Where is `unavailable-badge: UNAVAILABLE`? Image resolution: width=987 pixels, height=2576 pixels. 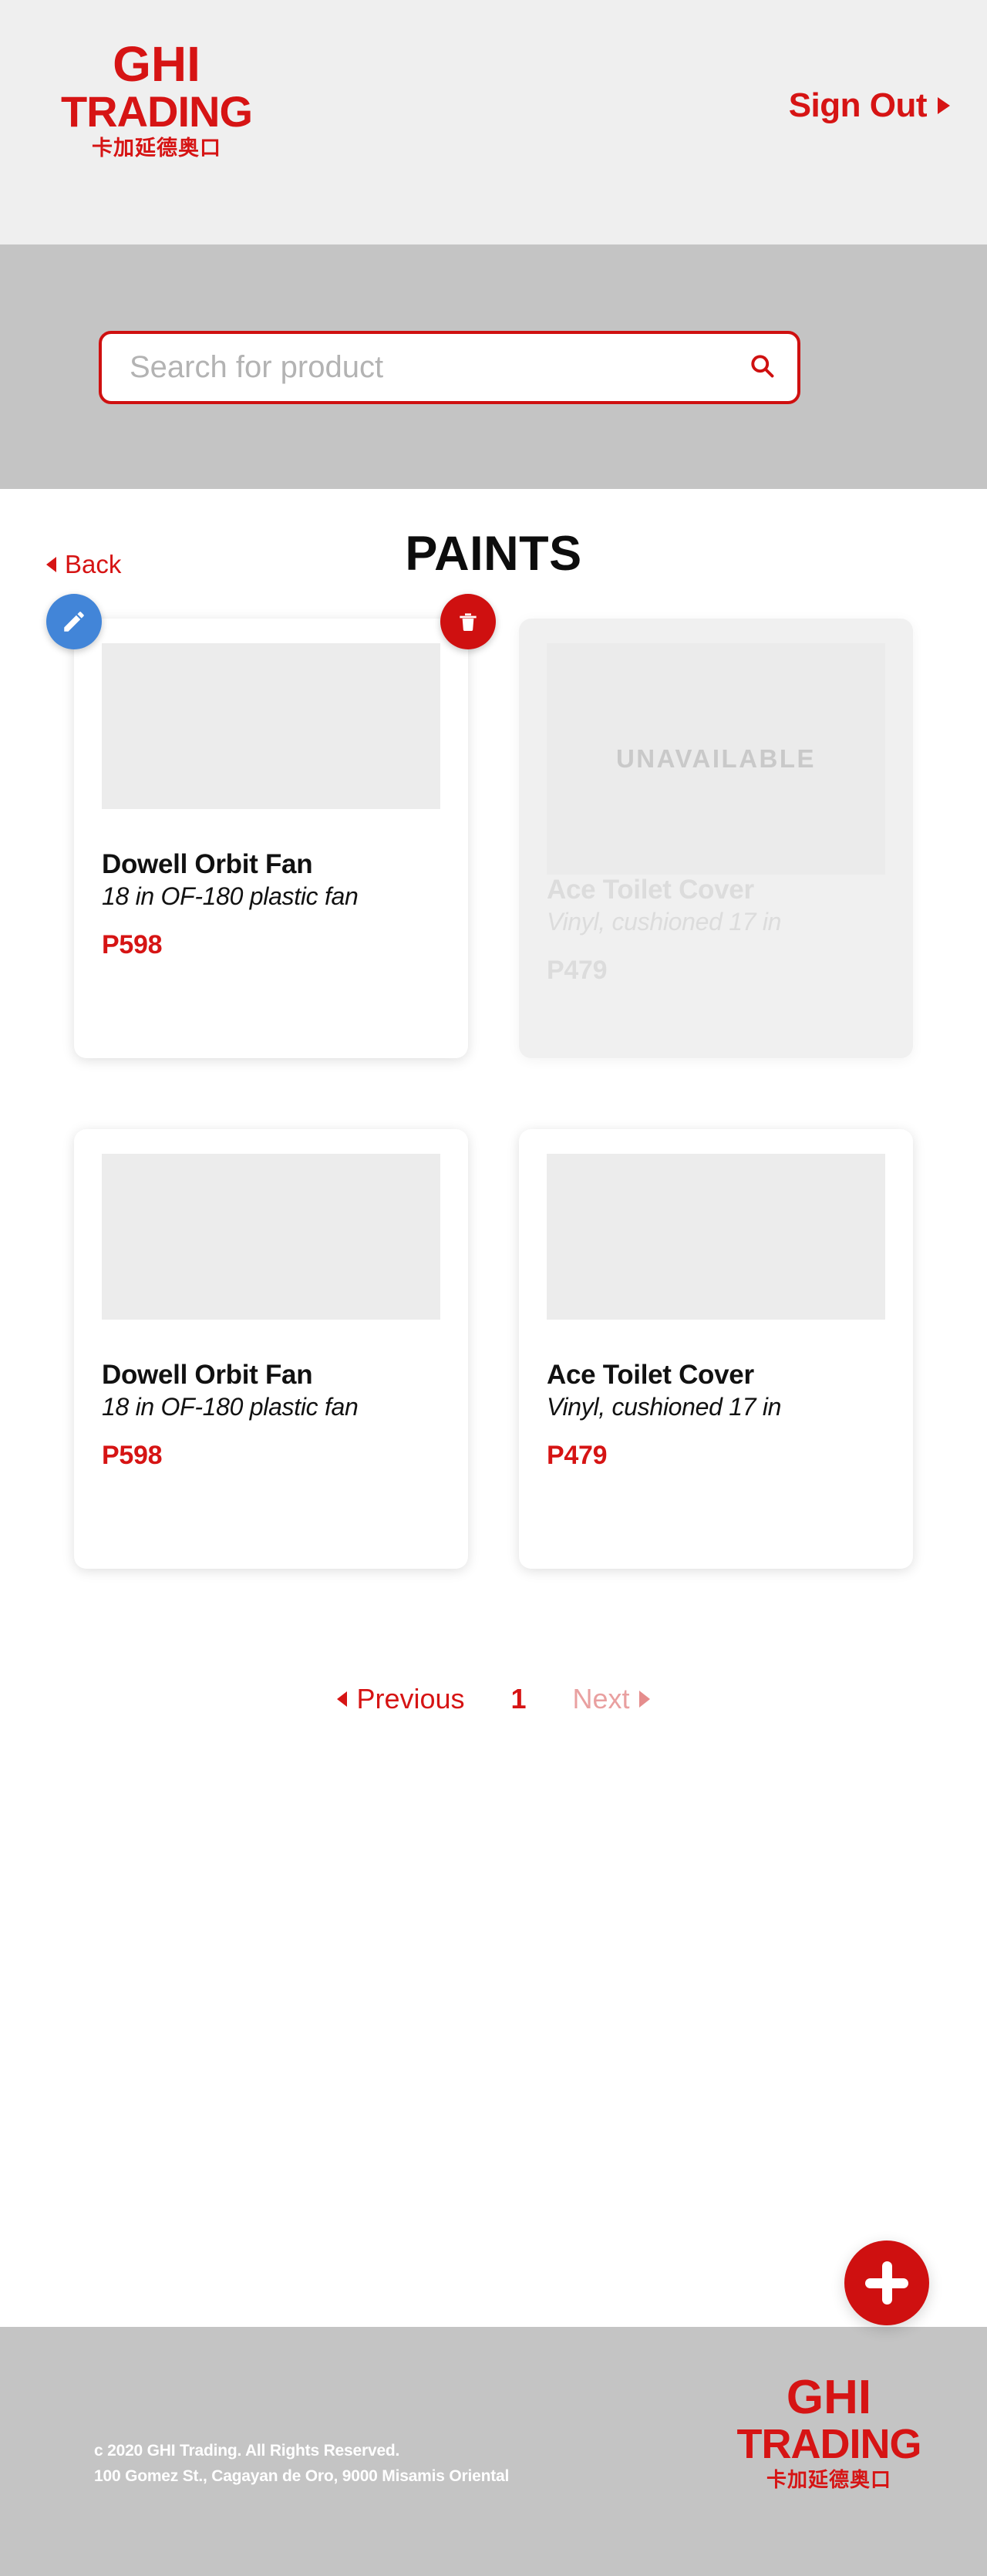 unavailable-badge: UNAVAILABLE is located at coordinates (716, 758).